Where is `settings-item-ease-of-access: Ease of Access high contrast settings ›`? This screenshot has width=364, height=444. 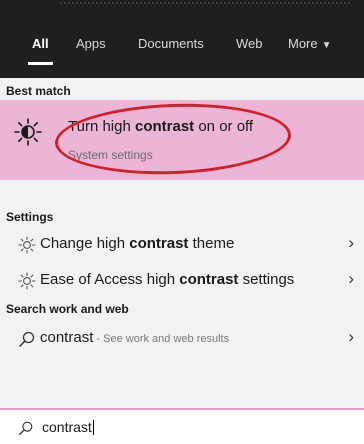 settings-item-ease-of-access: Ease of Access high contrast settings › is located at coordinates (182, 280).